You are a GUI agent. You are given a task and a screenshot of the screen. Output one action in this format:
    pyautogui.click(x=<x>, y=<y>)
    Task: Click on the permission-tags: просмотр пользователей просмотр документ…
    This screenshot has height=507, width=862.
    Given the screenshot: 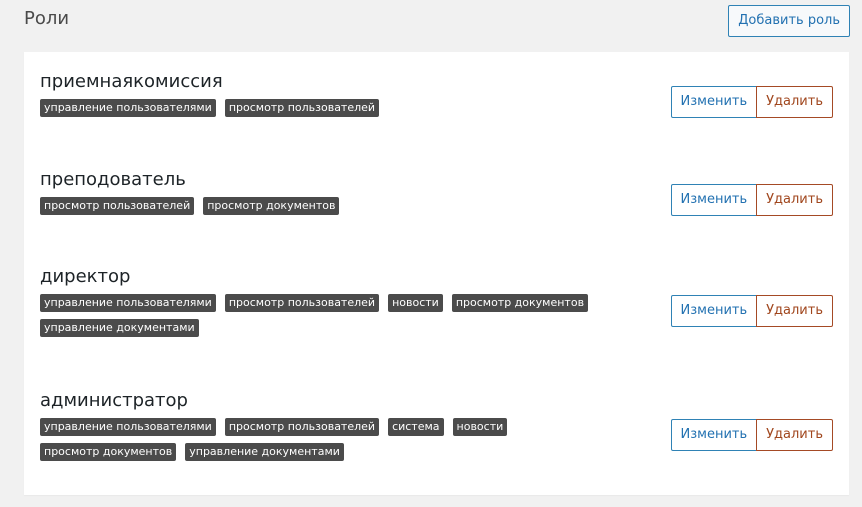 What is the action you would take?
    pyautogui.click(x=340, y=206)
    